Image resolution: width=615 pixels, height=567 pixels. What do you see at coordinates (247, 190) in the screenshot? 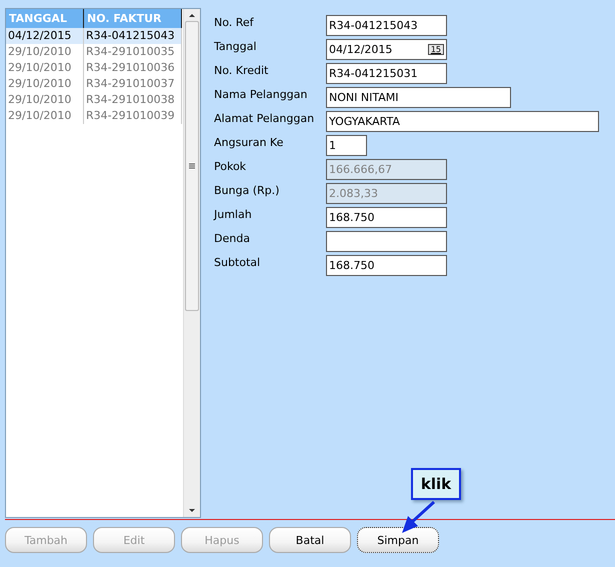
I see `field-label: Bunga (Rp.)` at bounding box center [247, 190].